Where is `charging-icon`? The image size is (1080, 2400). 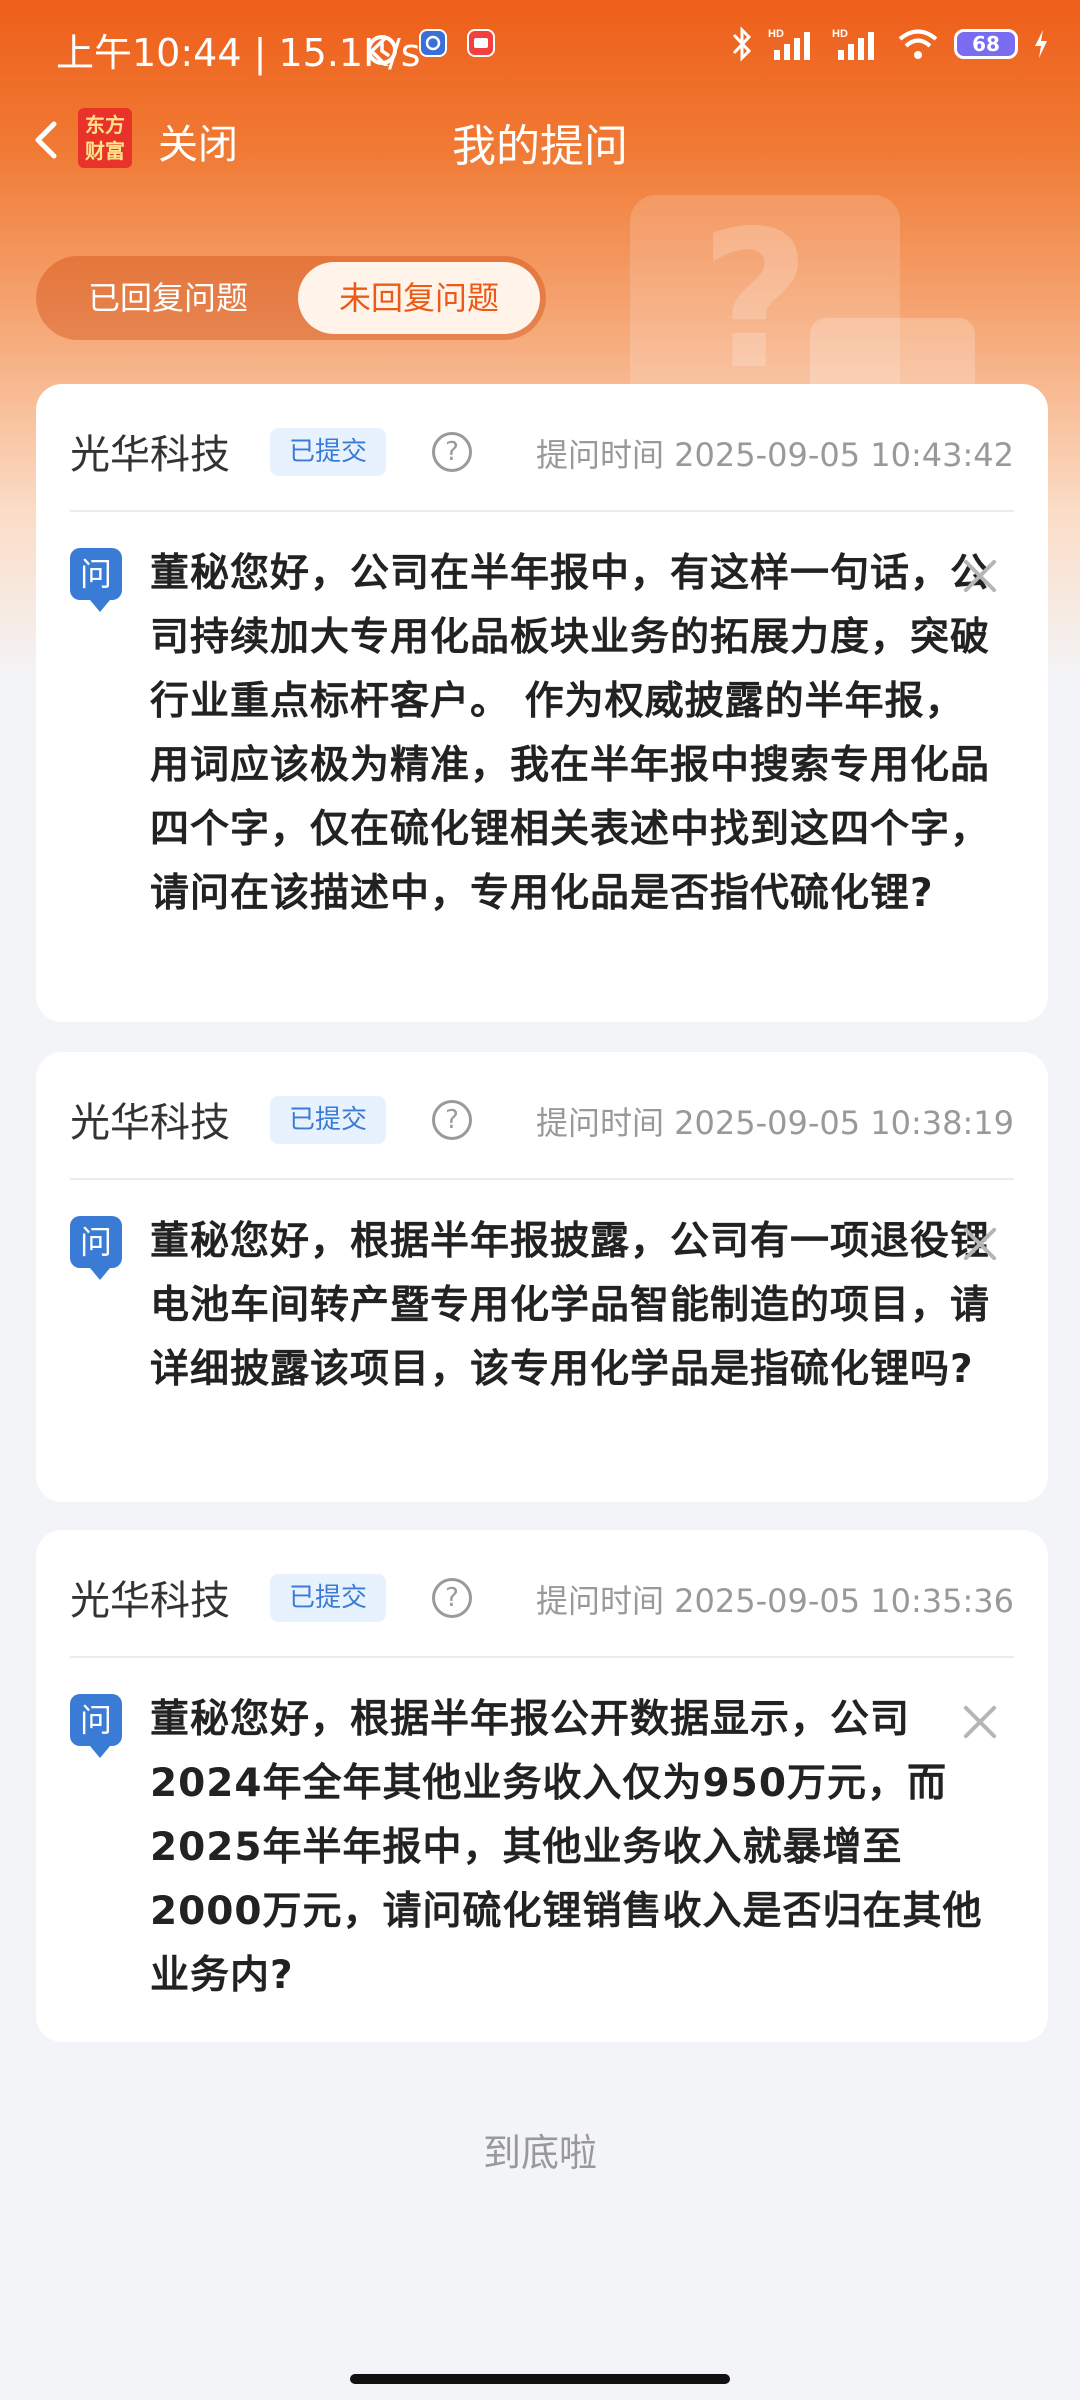
charging-icon is located at coordinates (1041, 44).